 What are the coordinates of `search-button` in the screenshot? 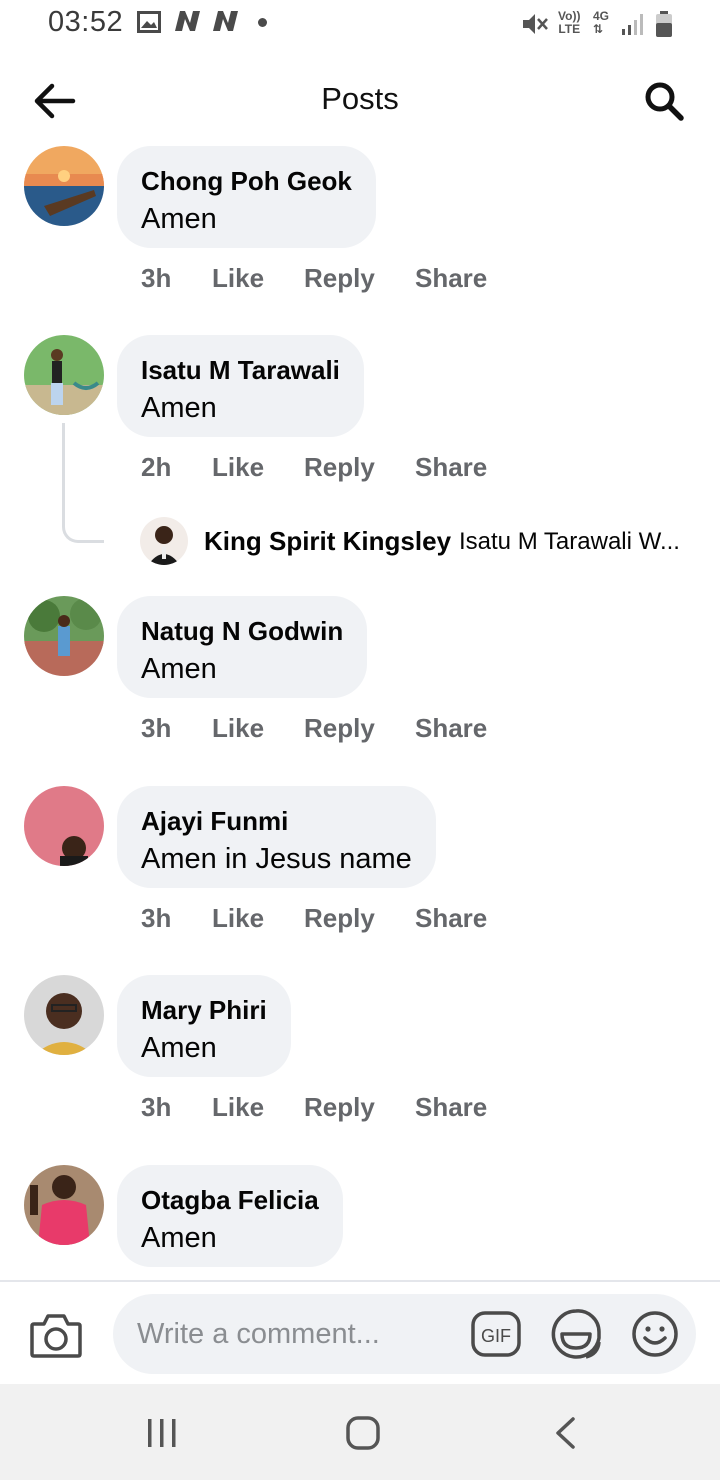 It's located at (664, 101).